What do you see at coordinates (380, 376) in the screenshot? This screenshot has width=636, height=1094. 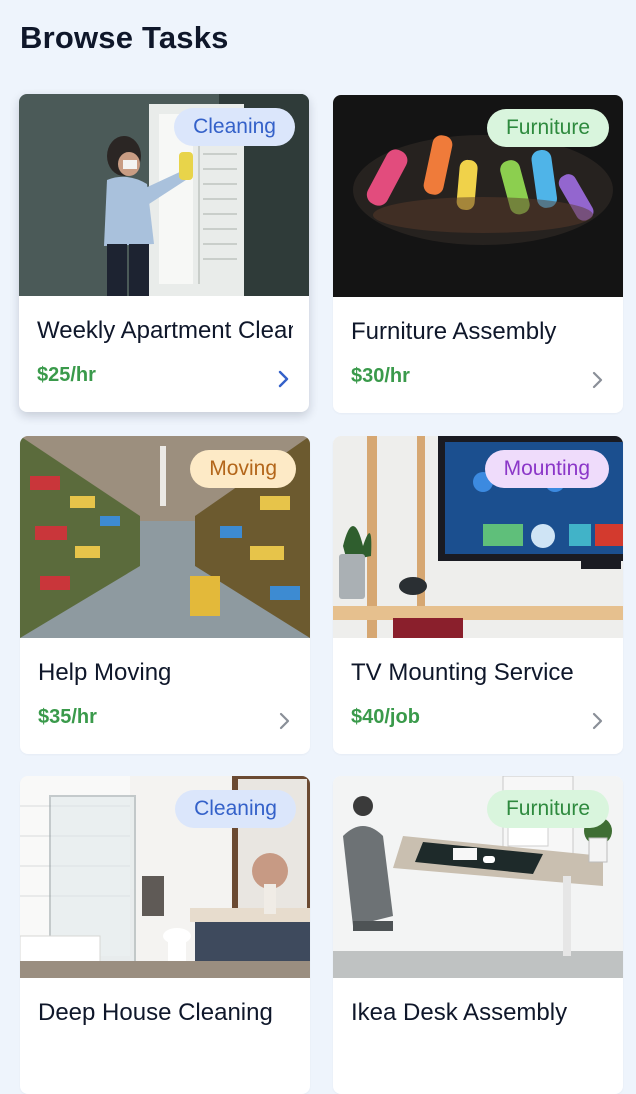 I see `task-price: $30/hr` at bounding box center [380, 376].